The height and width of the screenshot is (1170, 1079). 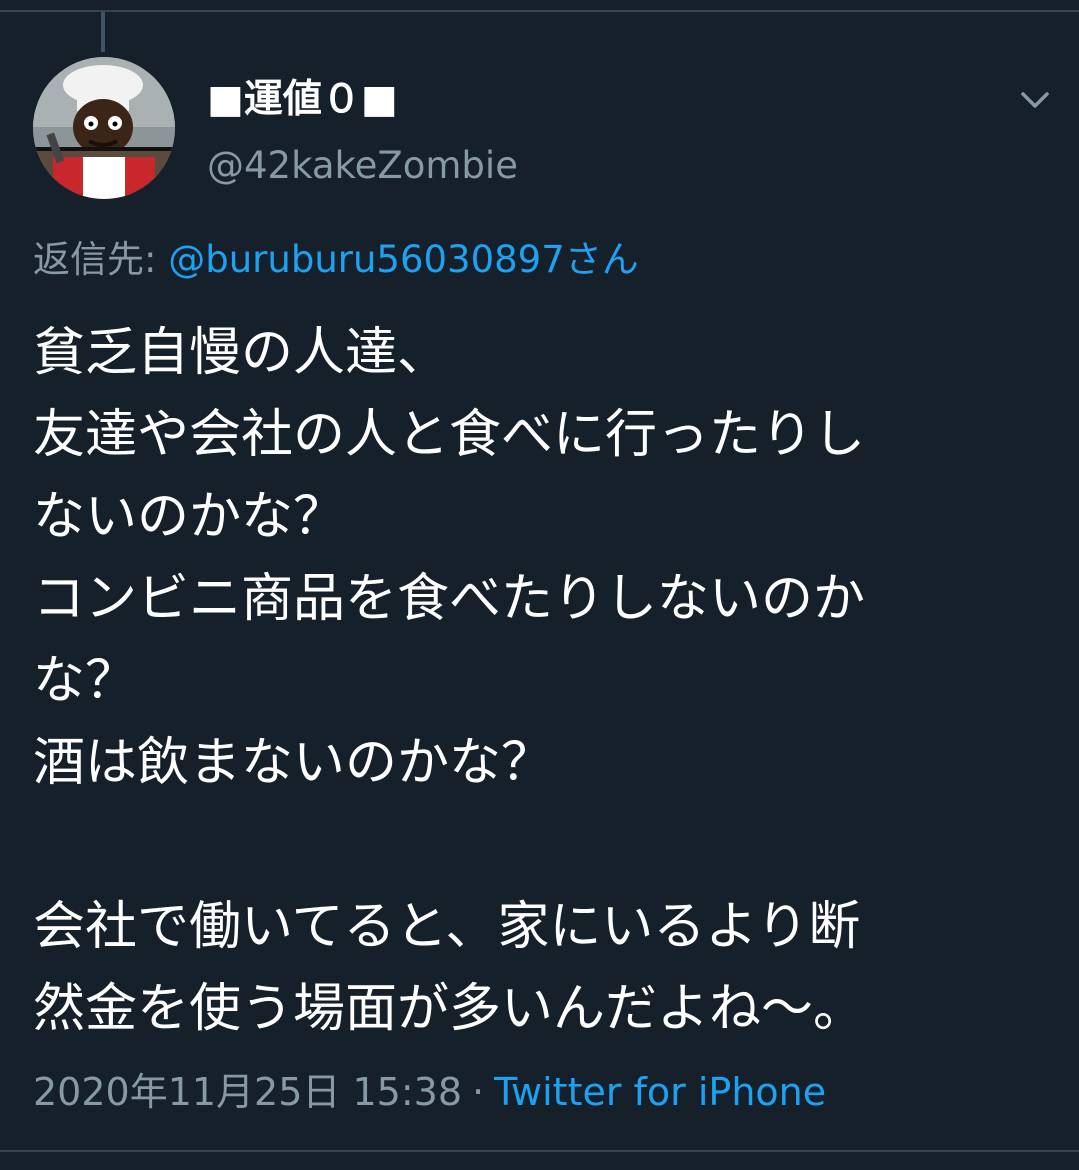 What do you see at coordinates (660, 1092) in the screenshot?
I see `tweet-source-link: Twitter for iPhone` at bounding box center [660, 1092].